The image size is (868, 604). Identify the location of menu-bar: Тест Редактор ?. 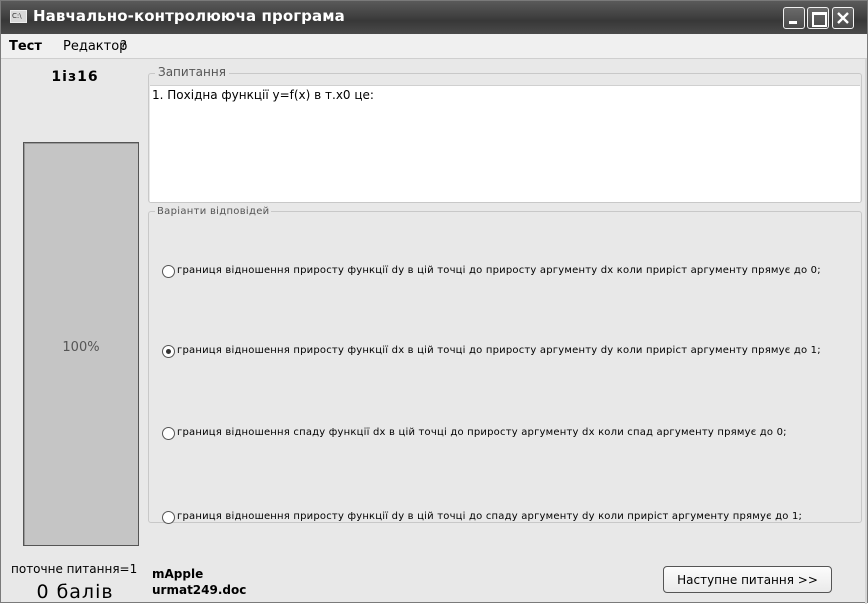
(434, 46).